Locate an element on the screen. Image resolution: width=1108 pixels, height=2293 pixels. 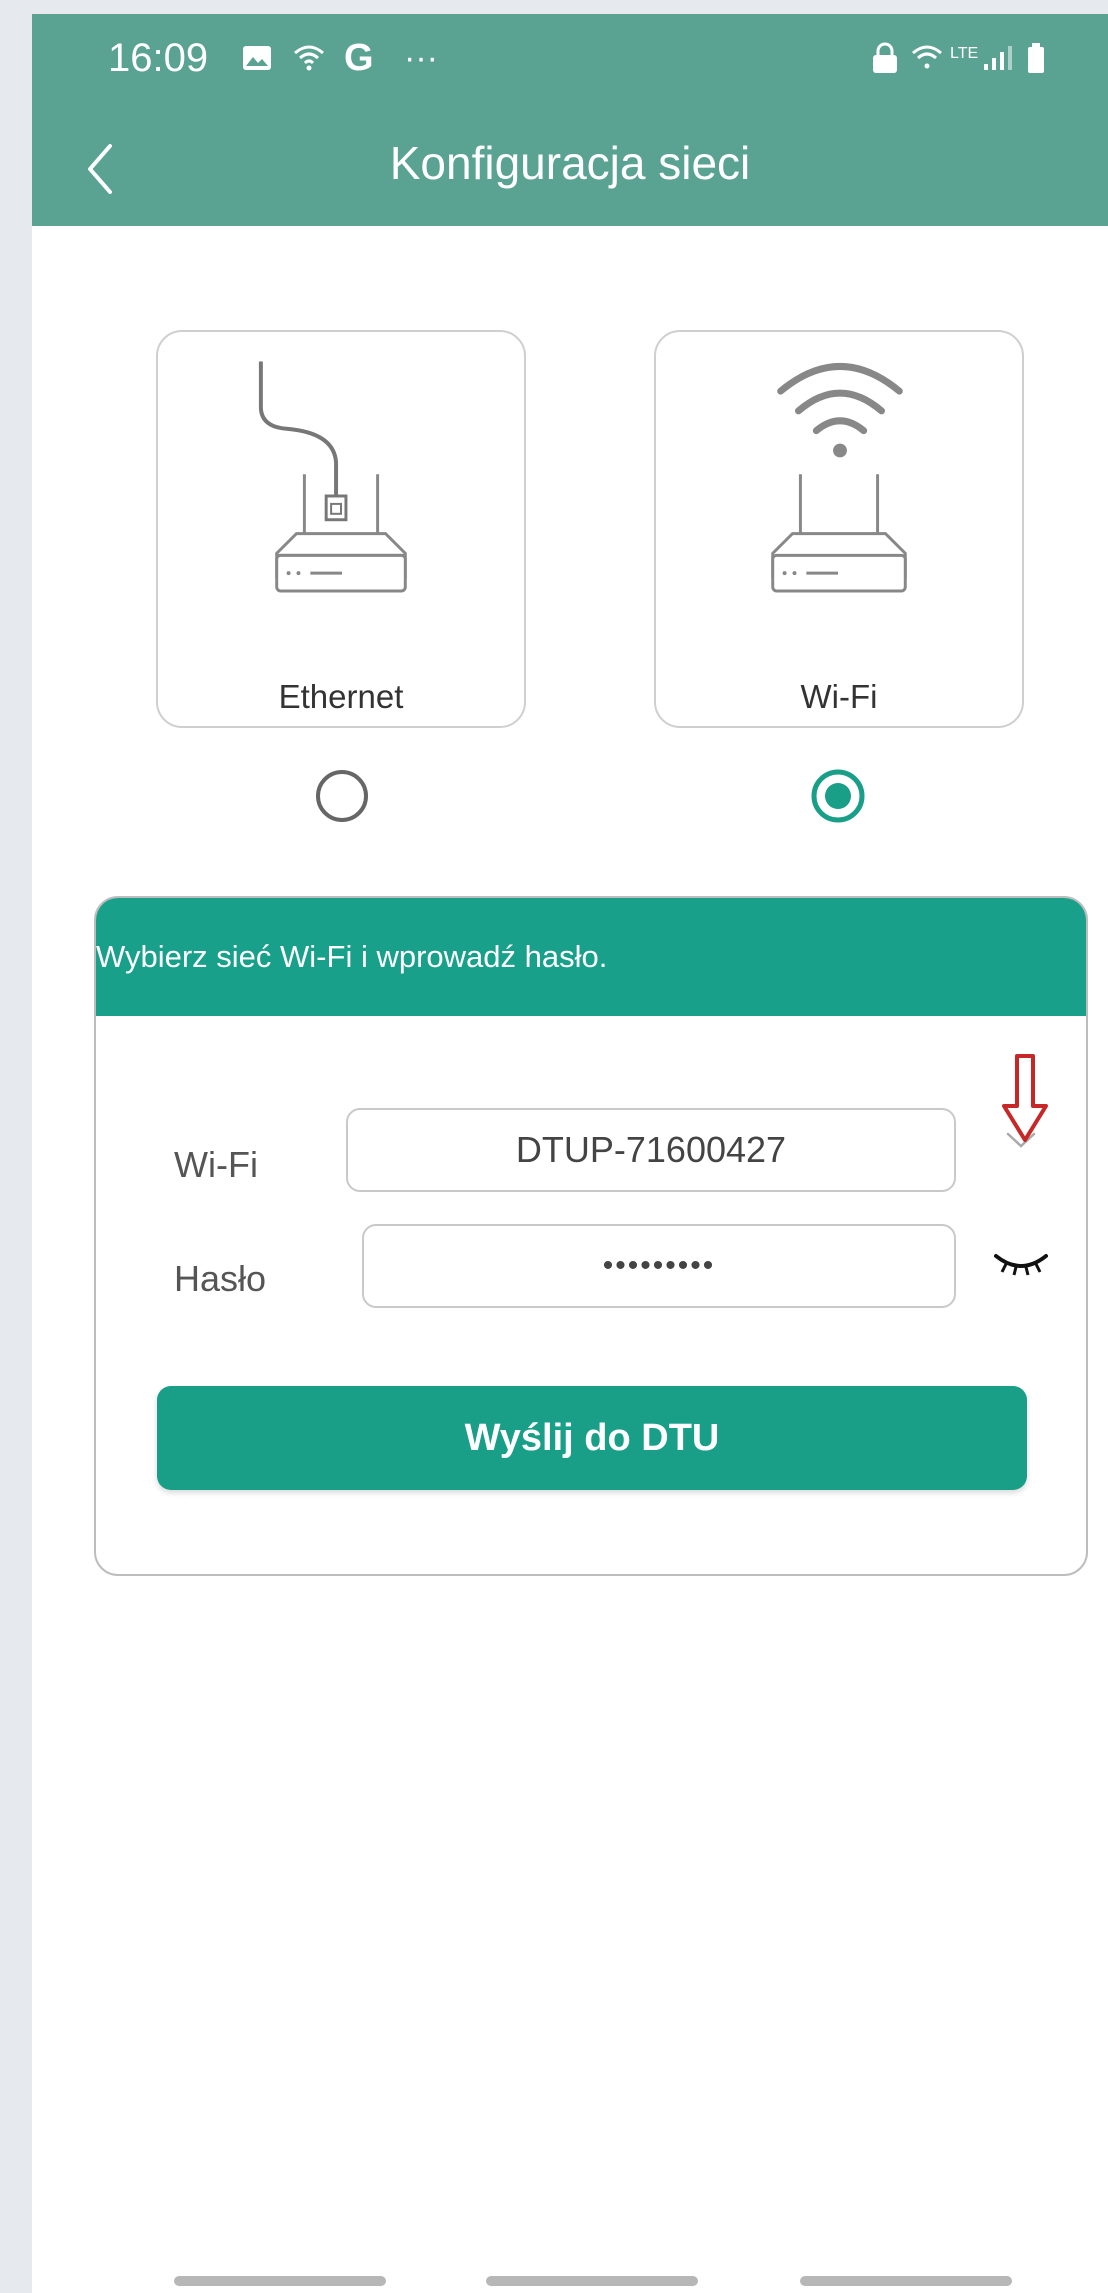
wifi-panel-instruction: Wybierz sieć Wi-Fi i wprowadź hasło. is located at coordinates (352, 956).